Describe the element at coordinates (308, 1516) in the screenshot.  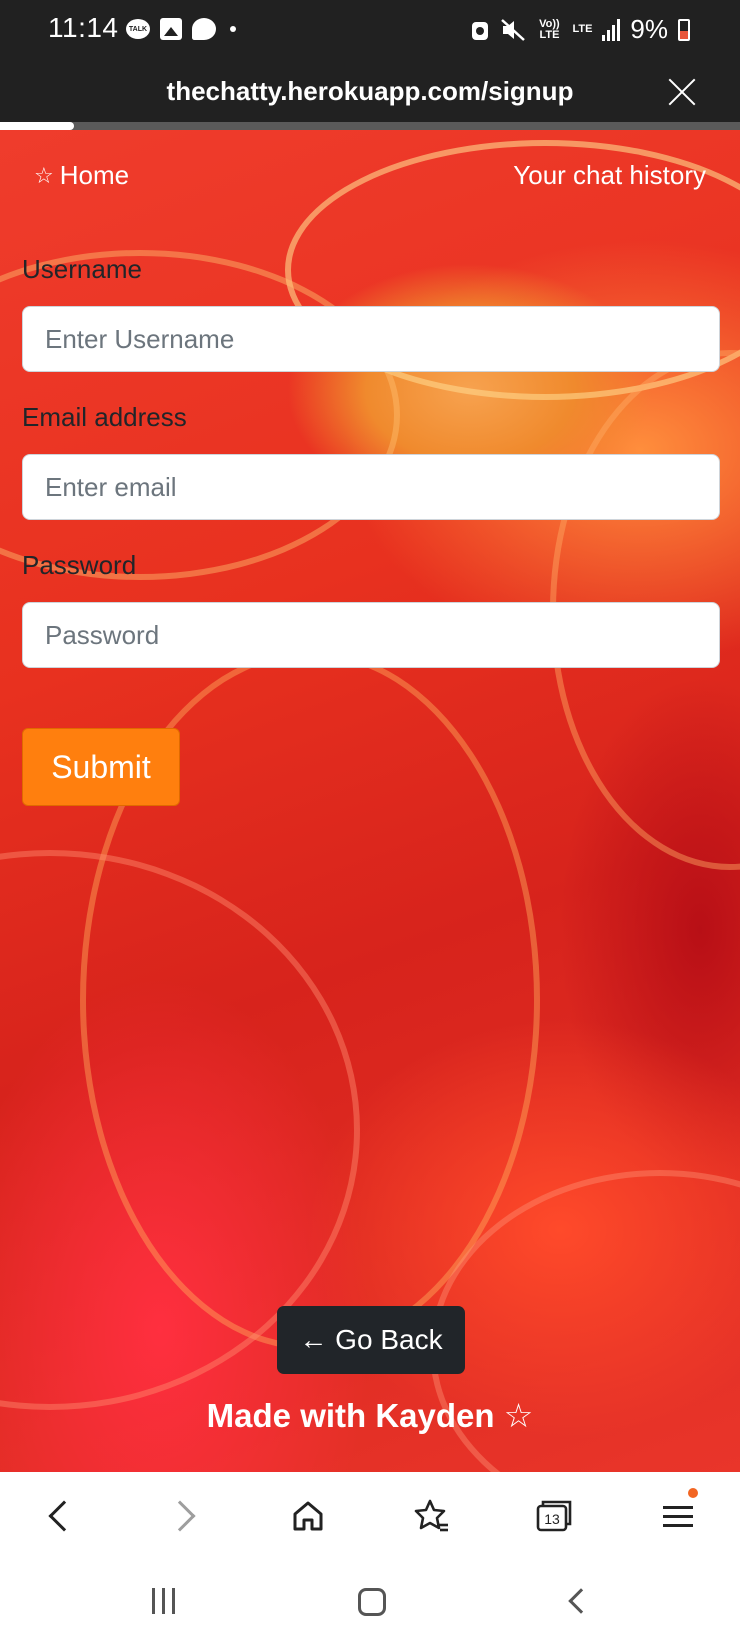
I see `home-icon` at that location.